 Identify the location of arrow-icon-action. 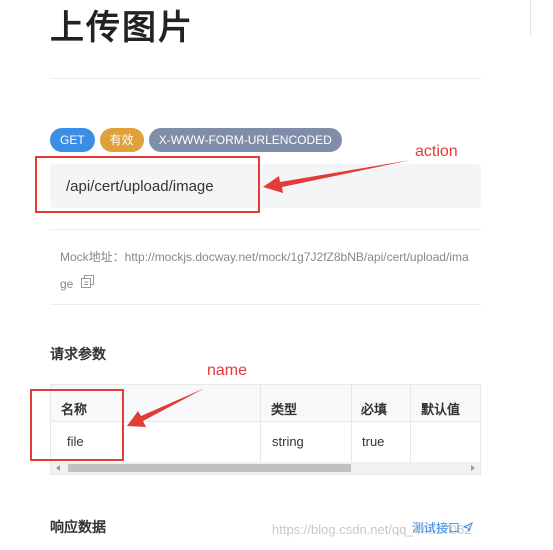
(337, 176).